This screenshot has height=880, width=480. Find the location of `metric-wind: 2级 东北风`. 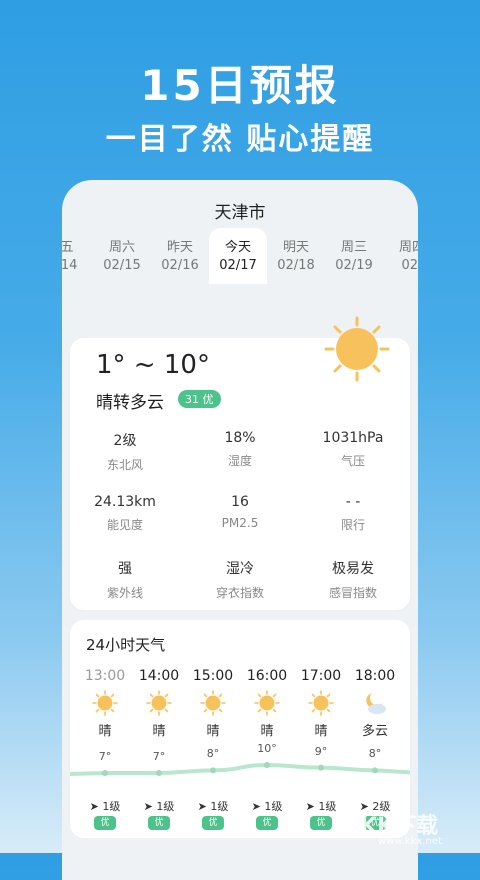

metric-wind: 2级 东北风 is located at coordinates (124, 452).